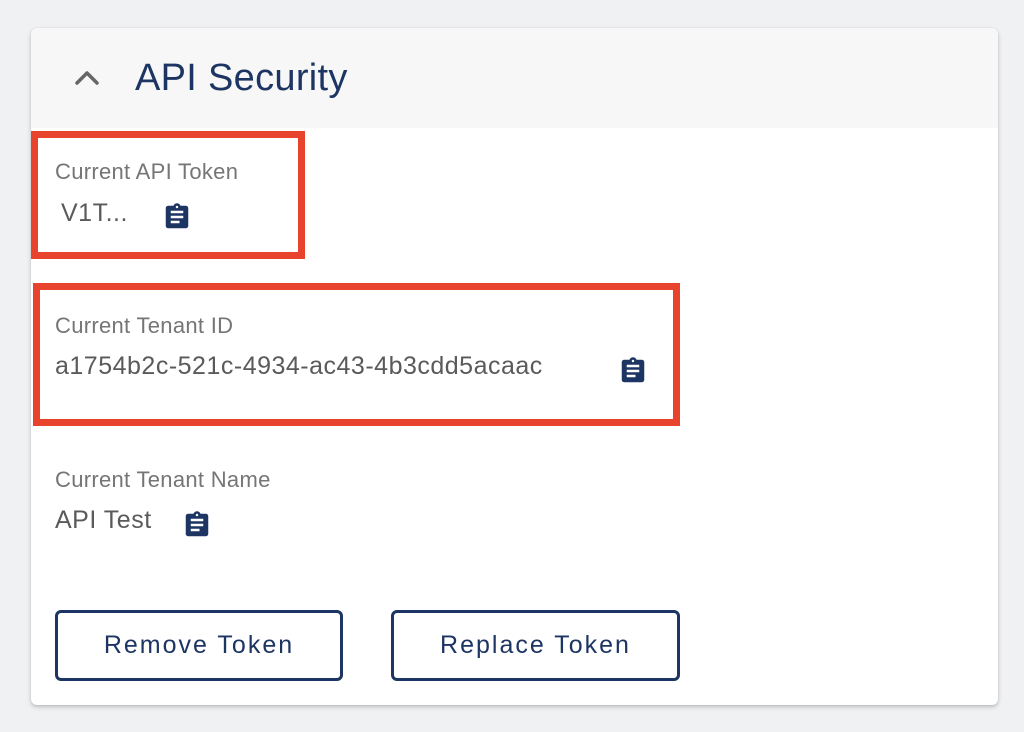  I want to click on replace-token-button: Replace Token, so click(535, 645).